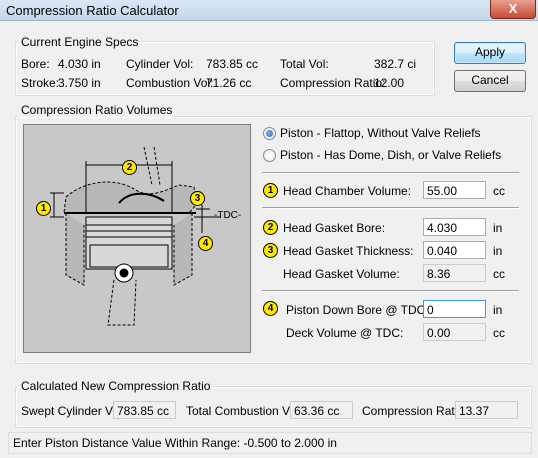  Describe the element at coordinates (270, 250) in the screenshot. I see `gasket-thickness-marker: 3` at that location.